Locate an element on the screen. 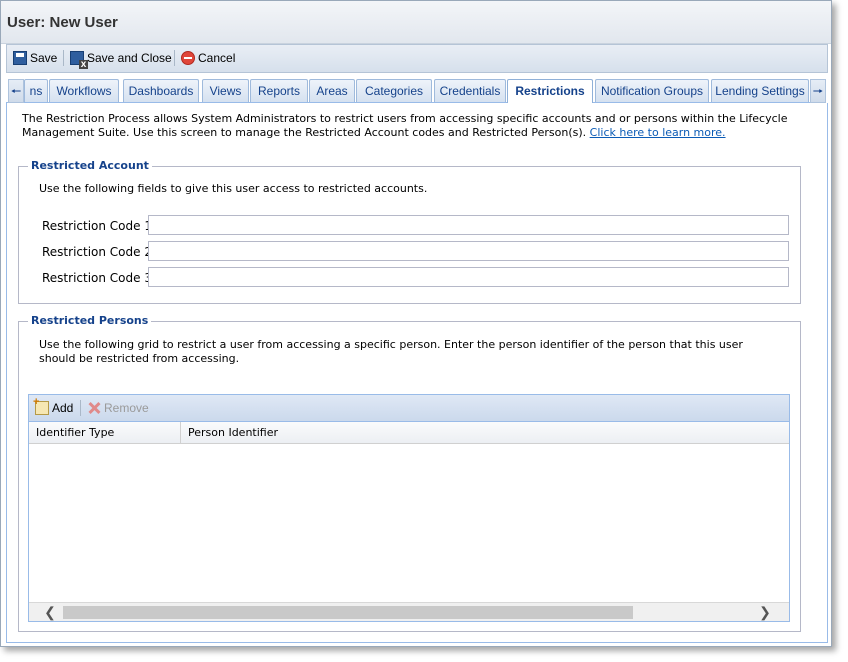 The image size is (848, 662). restriction-code-2-input is located at coordinates (468, 251).